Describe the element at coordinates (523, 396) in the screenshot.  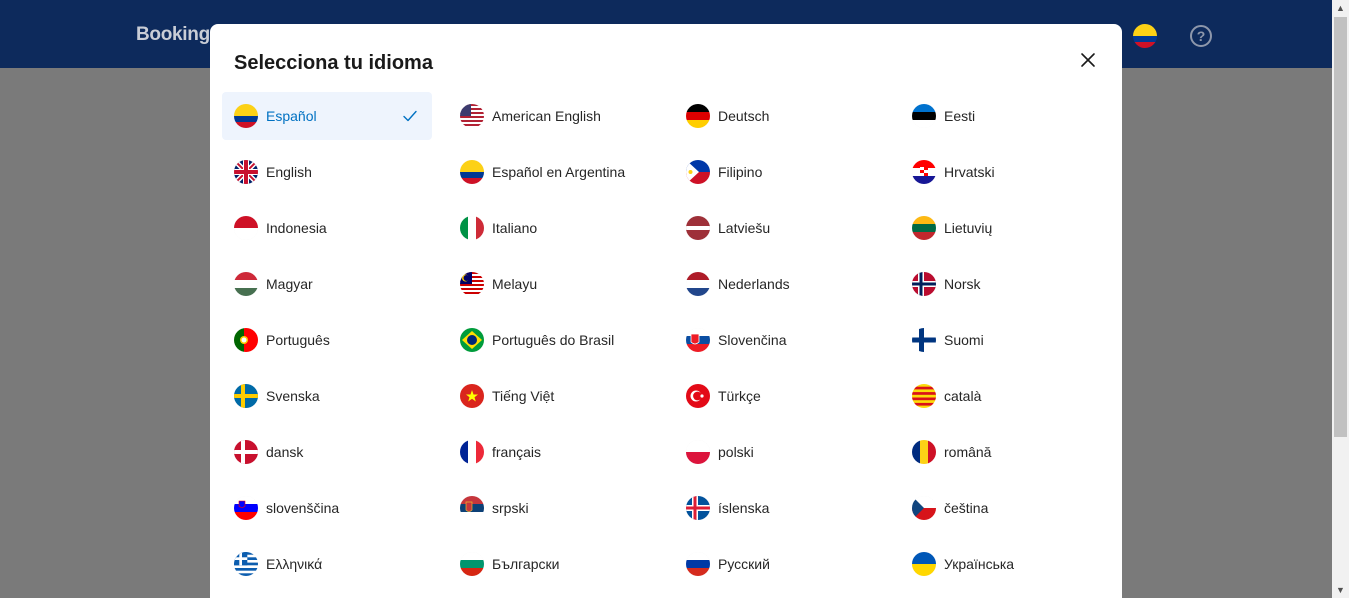
I see `language-label: Tiếng Việt` at that location.